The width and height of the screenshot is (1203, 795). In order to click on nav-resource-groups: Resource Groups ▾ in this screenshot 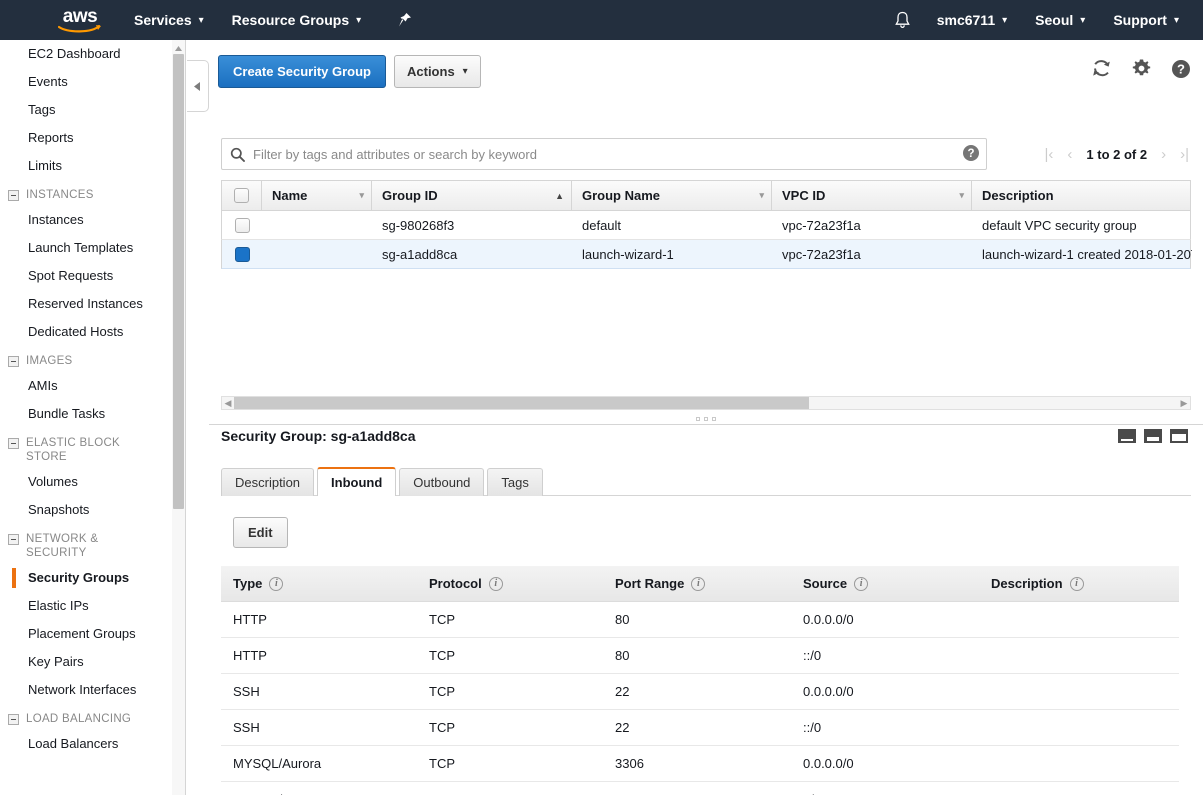, I will do `click(297, 20)`.